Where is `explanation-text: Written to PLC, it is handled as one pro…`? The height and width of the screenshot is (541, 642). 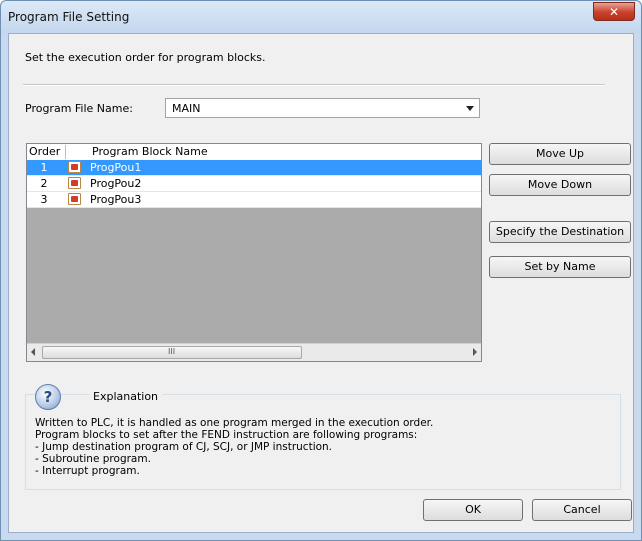 explanation-text: Written to PLC, it is handled as one pro… is located at coordinates (315, 447).